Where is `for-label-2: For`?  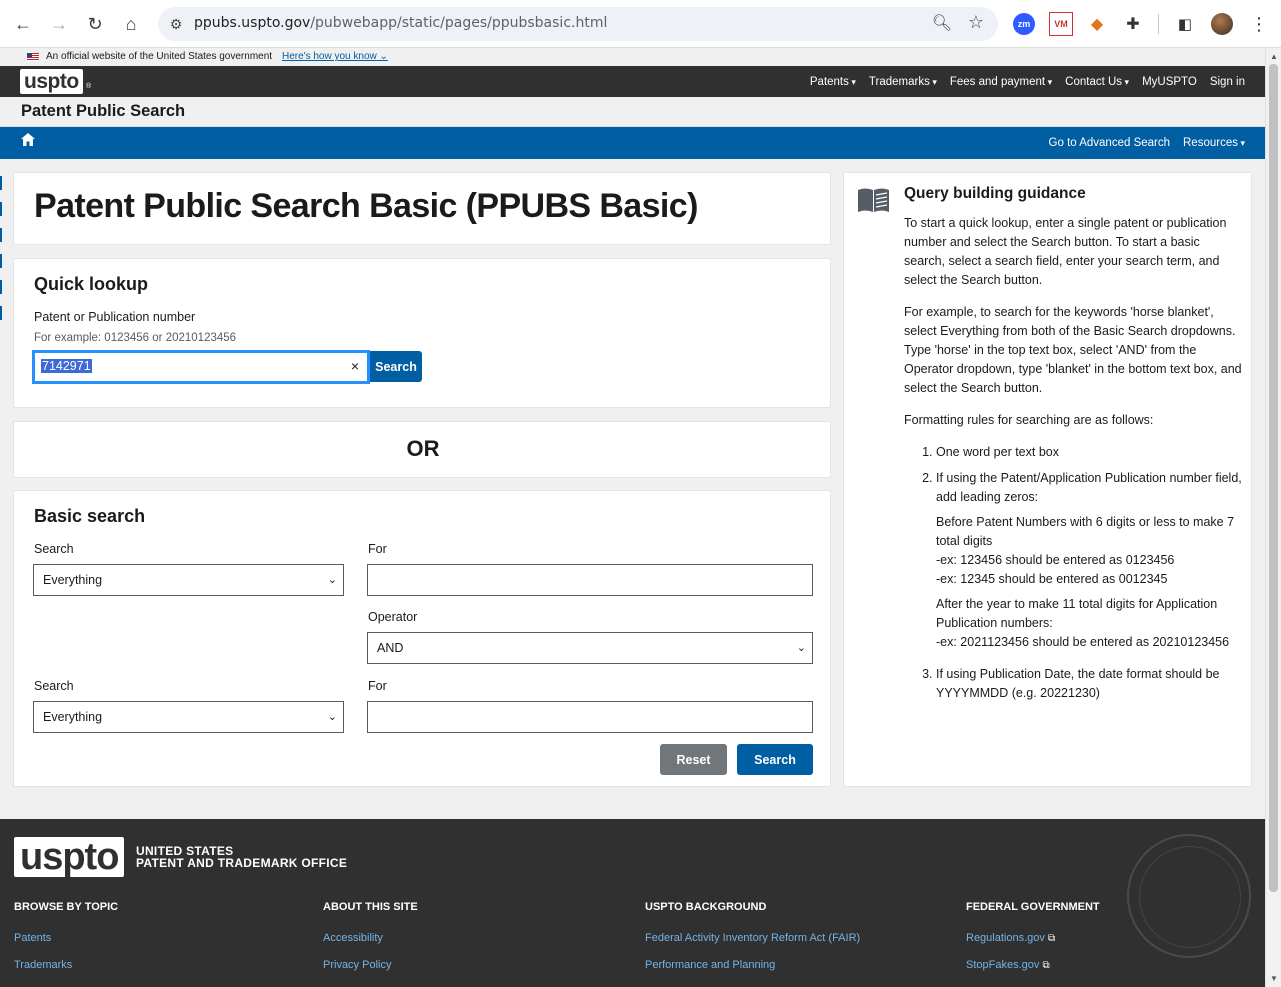
for-label-2: For is located at coordinates (377, 686).